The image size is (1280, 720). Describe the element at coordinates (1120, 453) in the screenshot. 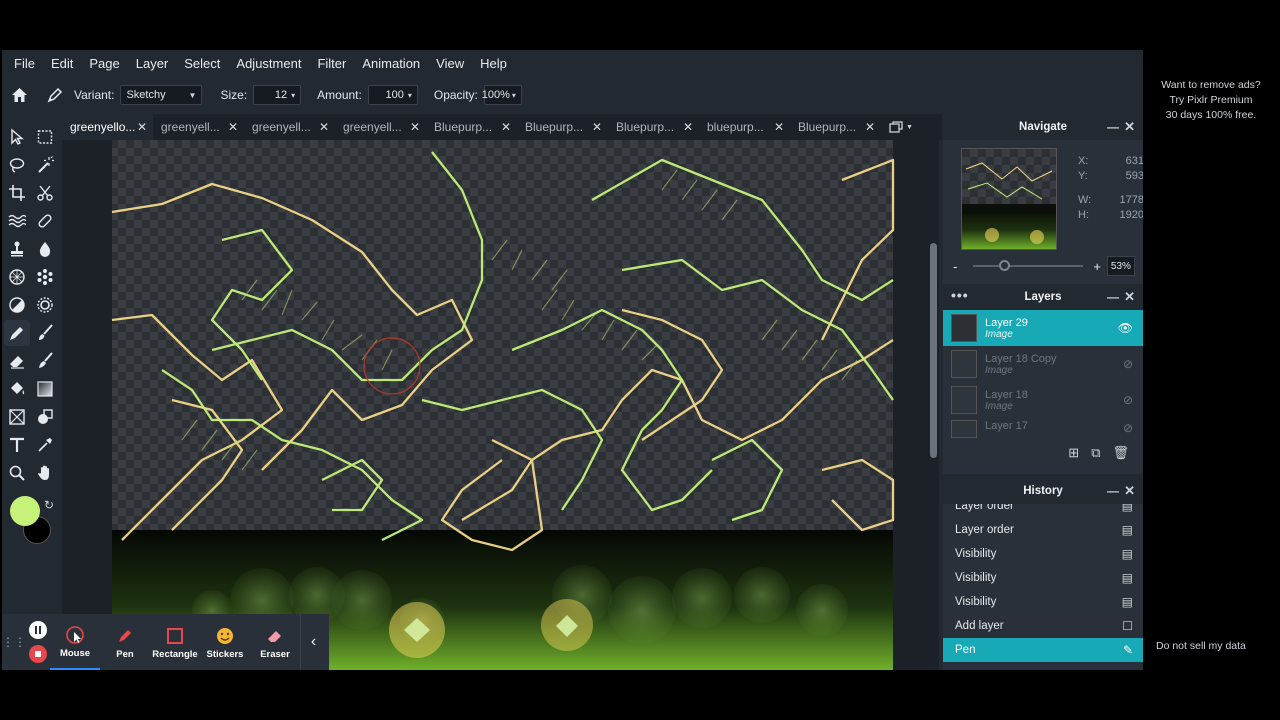

I see `trash-icon: 🗑` at that location.